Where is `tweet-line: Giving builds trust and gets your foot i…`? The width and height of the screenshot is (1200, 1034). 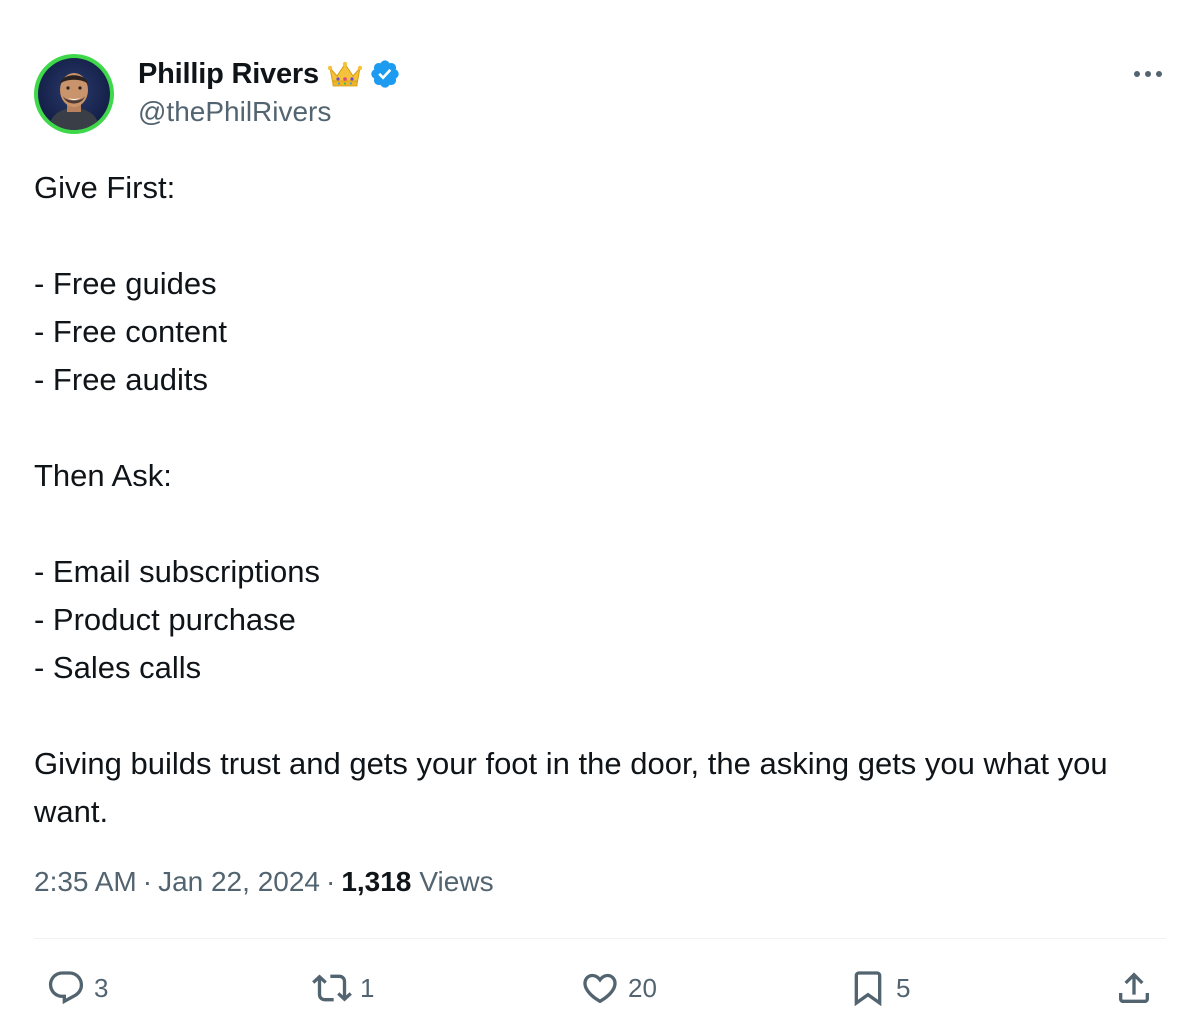
tweet-line: Giving builds trust and gets your foot i… is located at coordinates (575, 787).